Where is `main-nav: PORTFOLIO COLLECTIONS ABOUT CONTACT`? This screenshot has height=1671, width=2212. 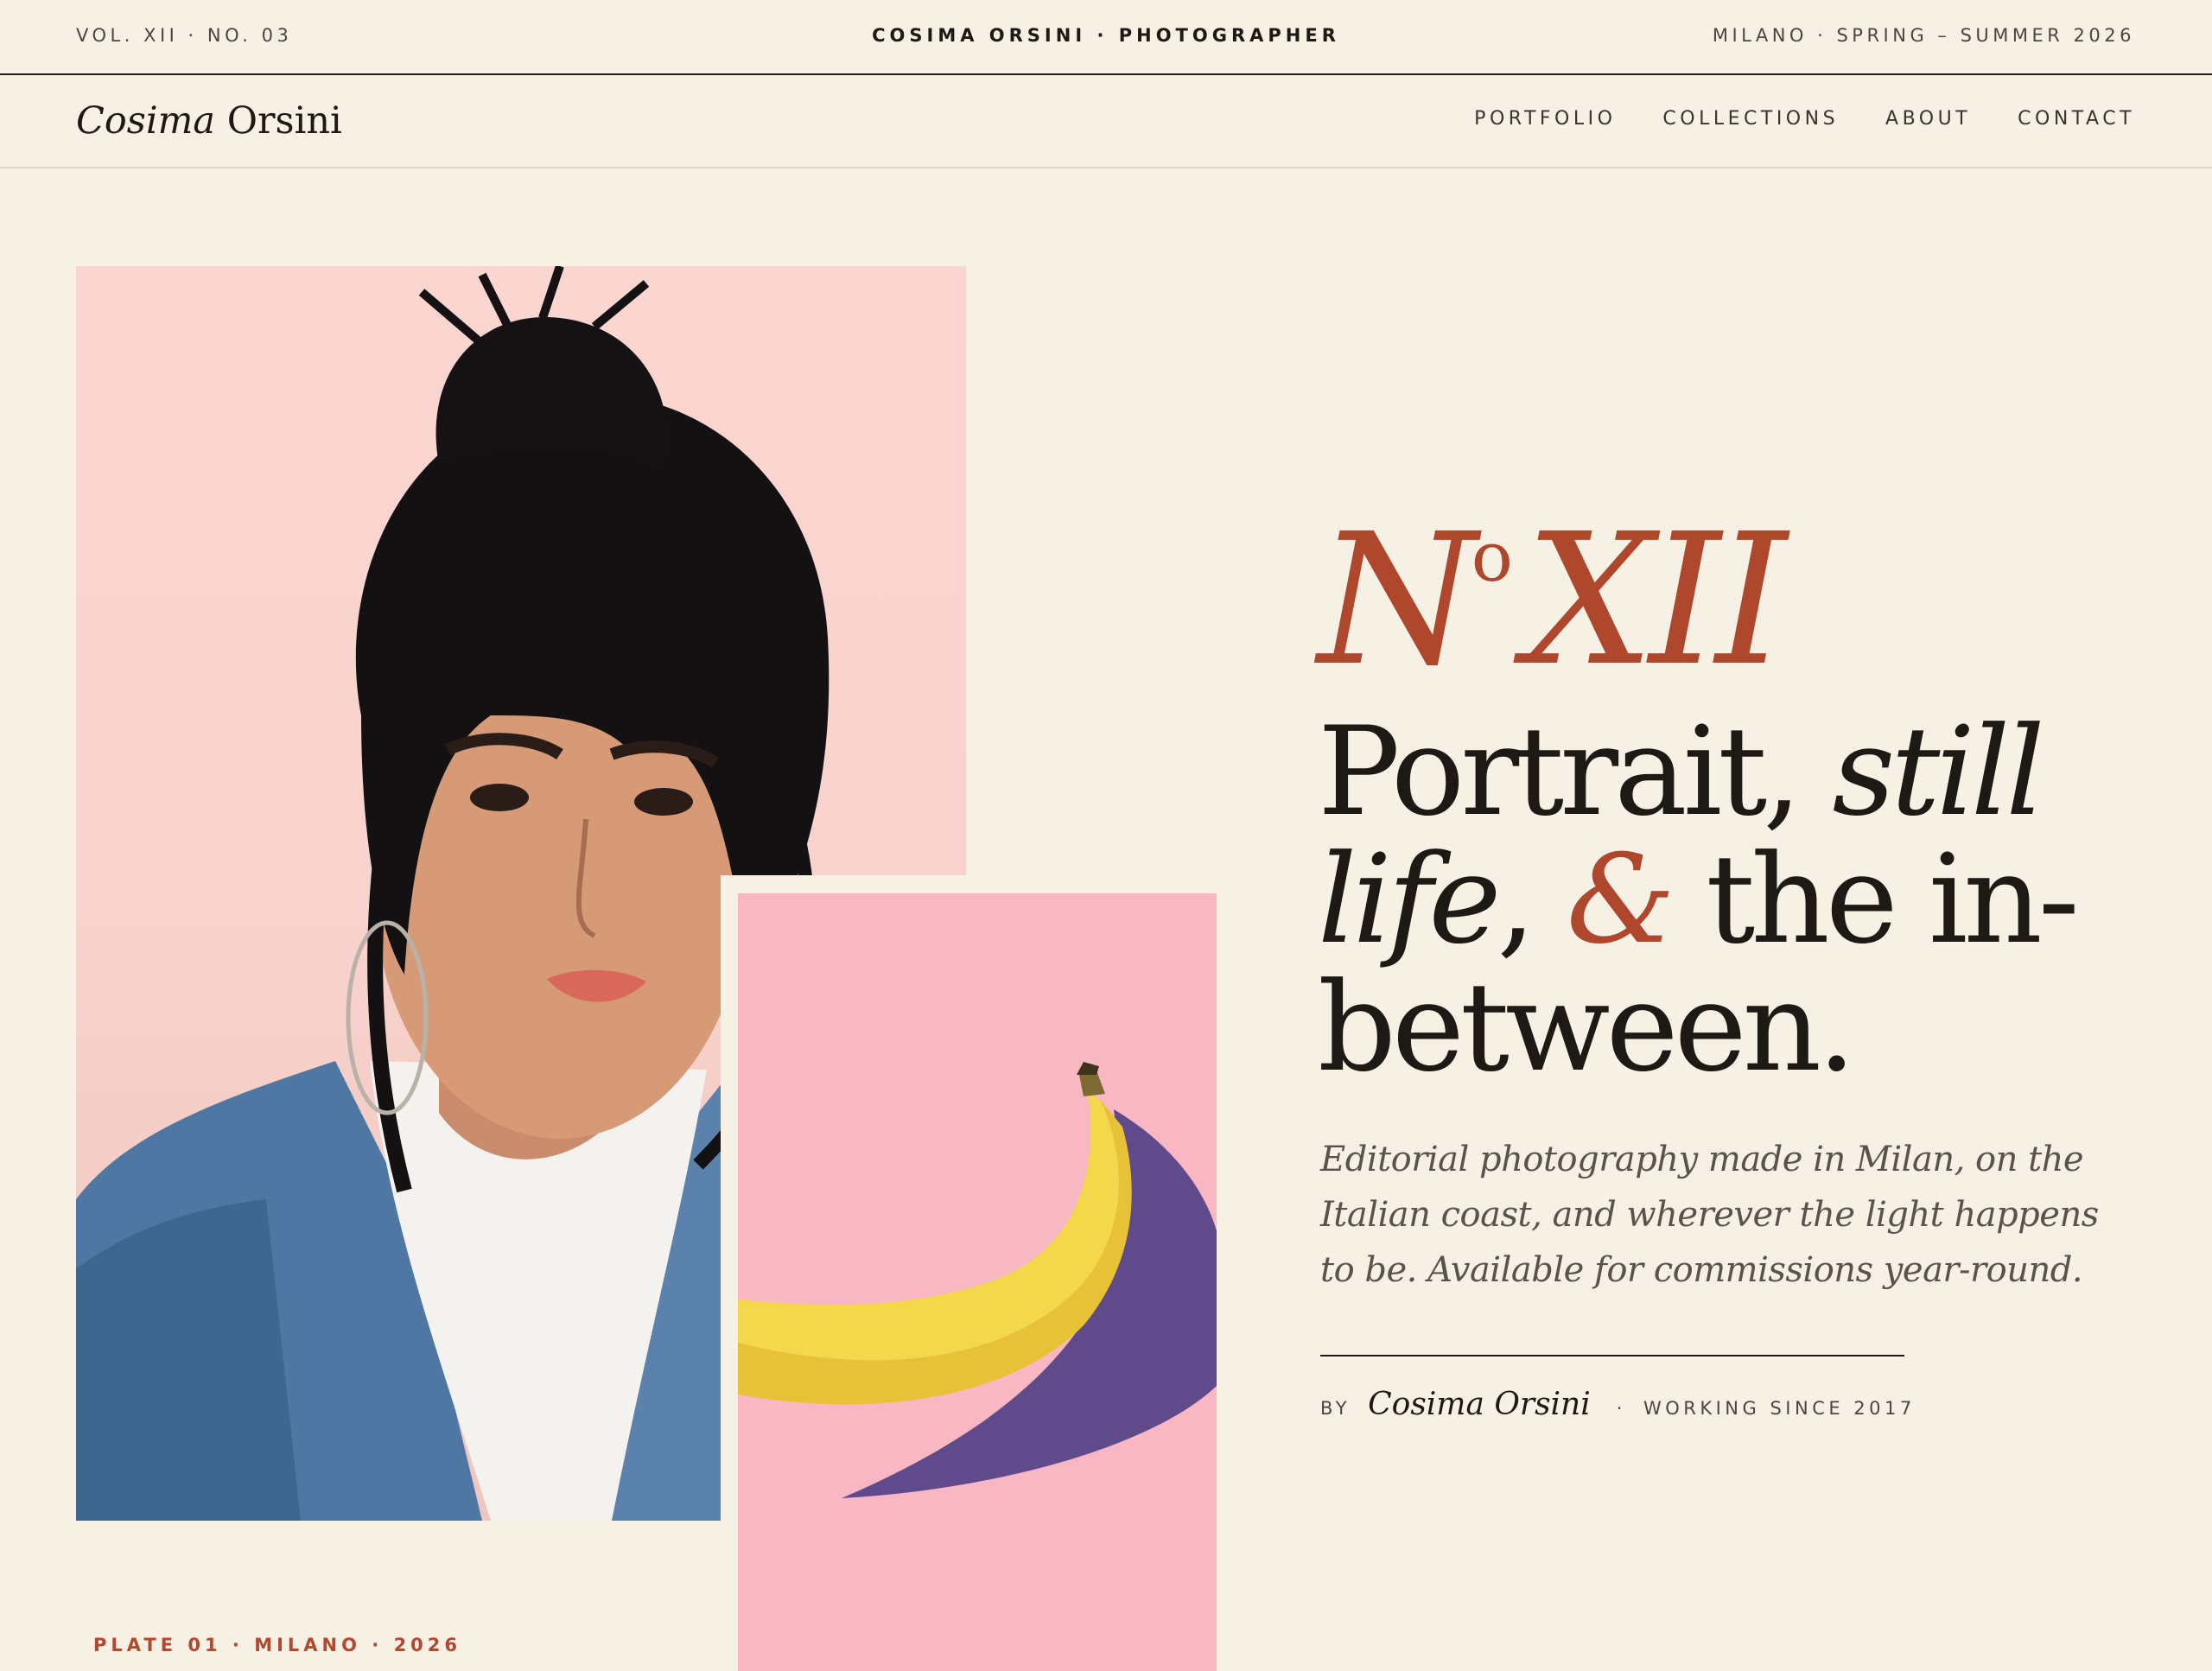
main-nav: PORTFOLIO COLLECTIONS ABOUT CONTACT is located at coordinates (1804, 119).